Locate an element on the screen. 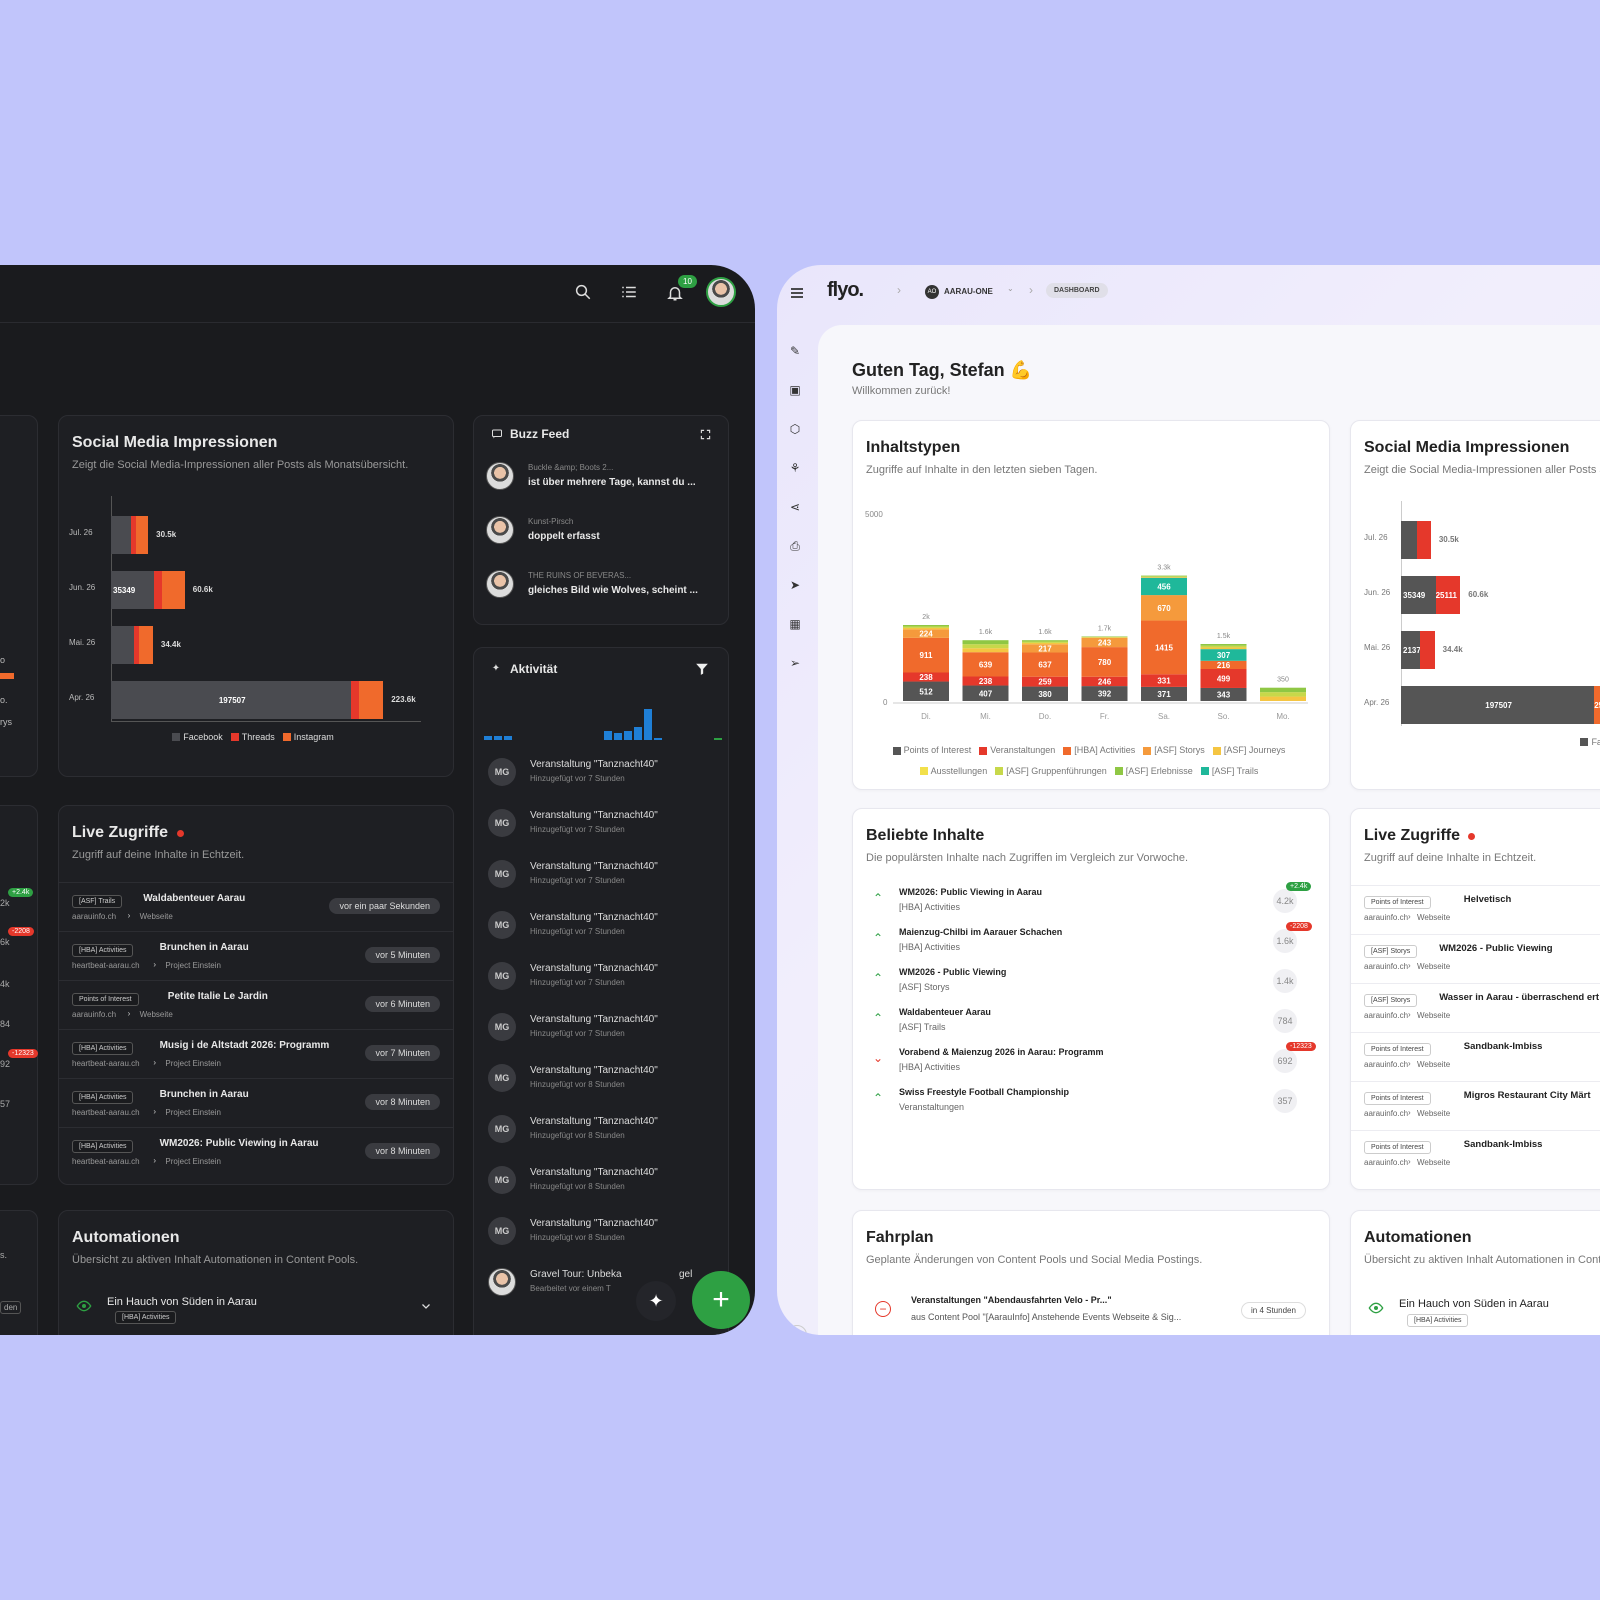 The image size is (1600, 1600). legend-item: [ASF] Journeys is located at coordinates (1248, 750).